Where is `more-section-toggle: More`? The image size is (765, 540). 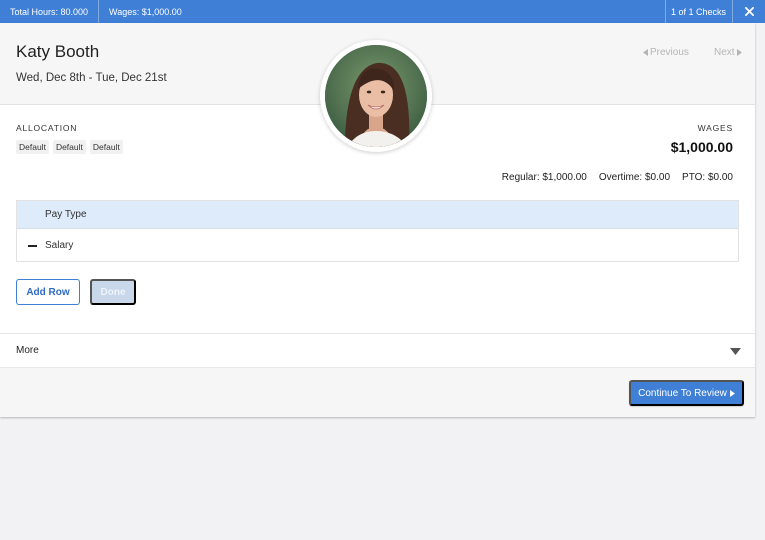 more-section-toggle: More is located at coordinates (377, 350).